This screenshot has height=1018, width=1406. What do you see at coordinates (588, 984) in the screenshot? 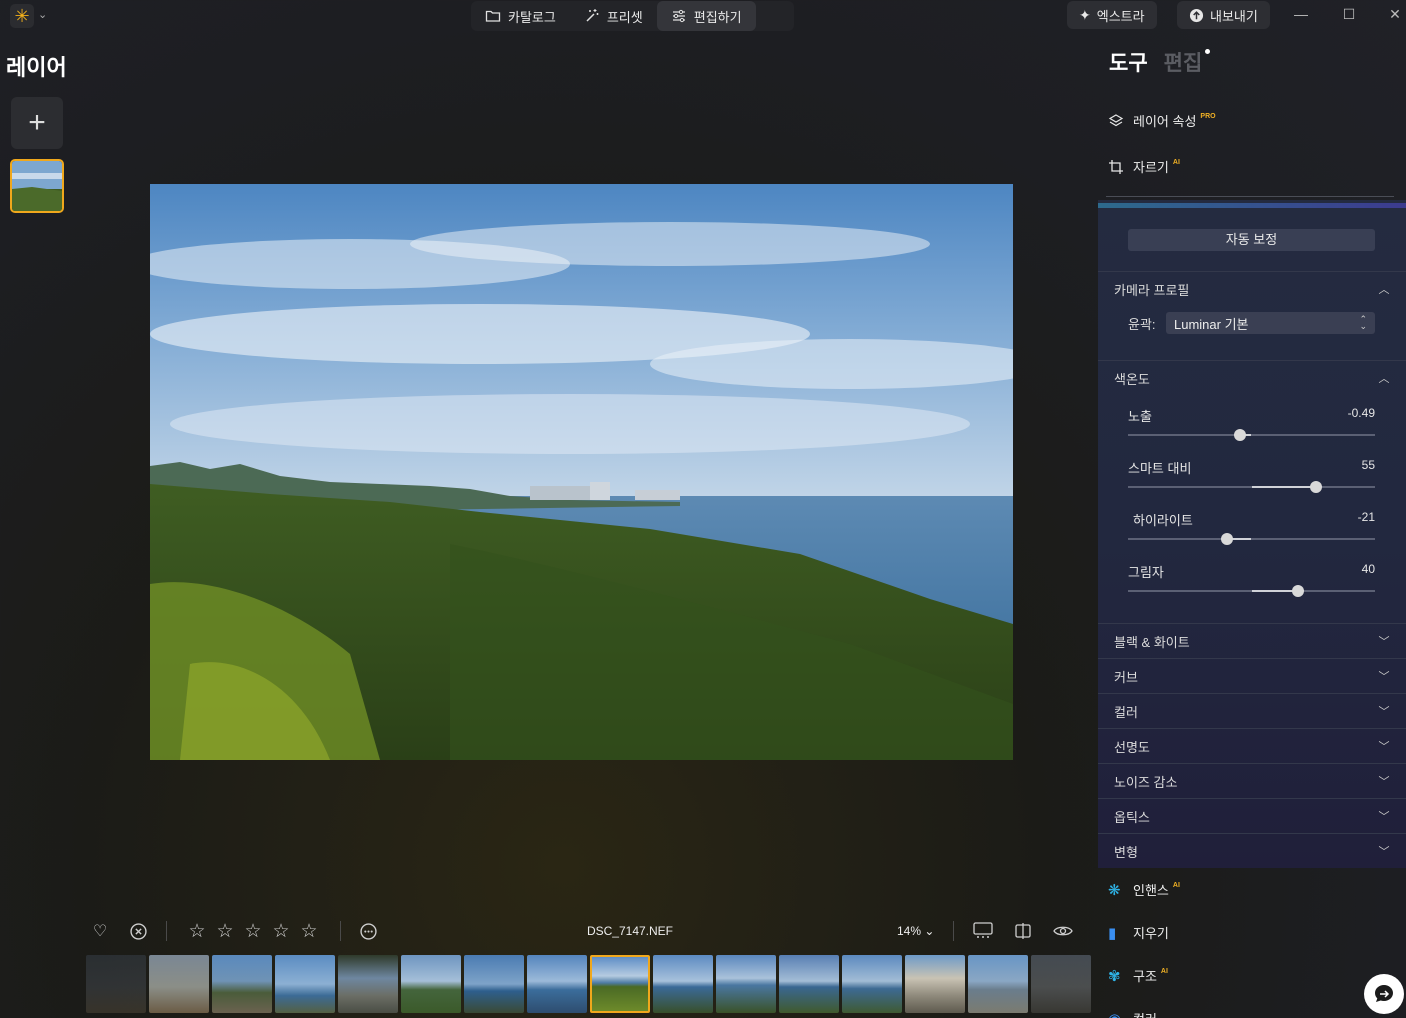
I see `filmstrip` at bounding box center [588, 984].